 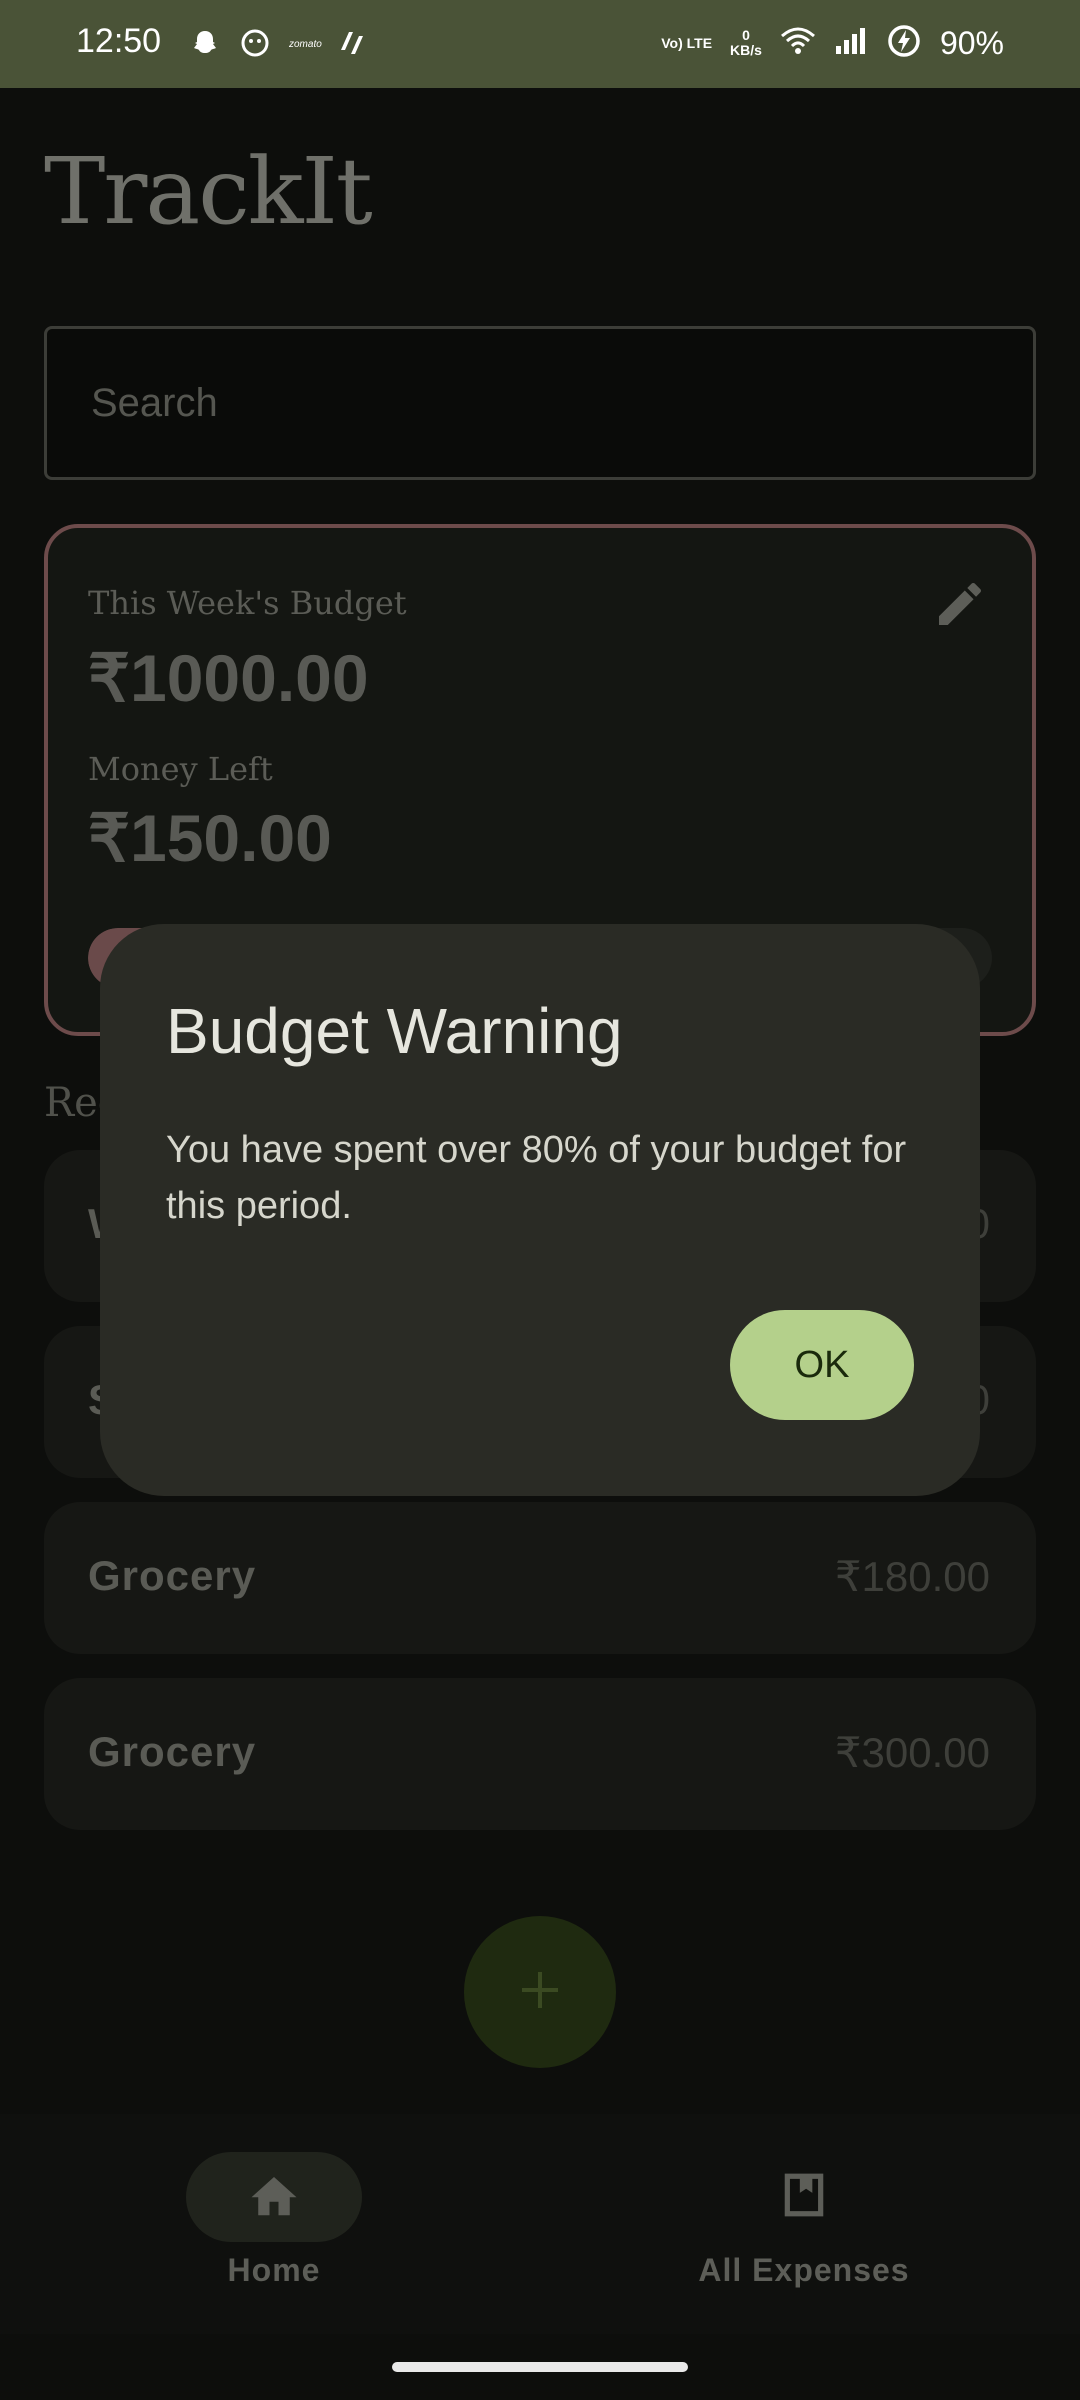 I want to click on expense-price: ₹300.00, so click(x=912, y=1752).